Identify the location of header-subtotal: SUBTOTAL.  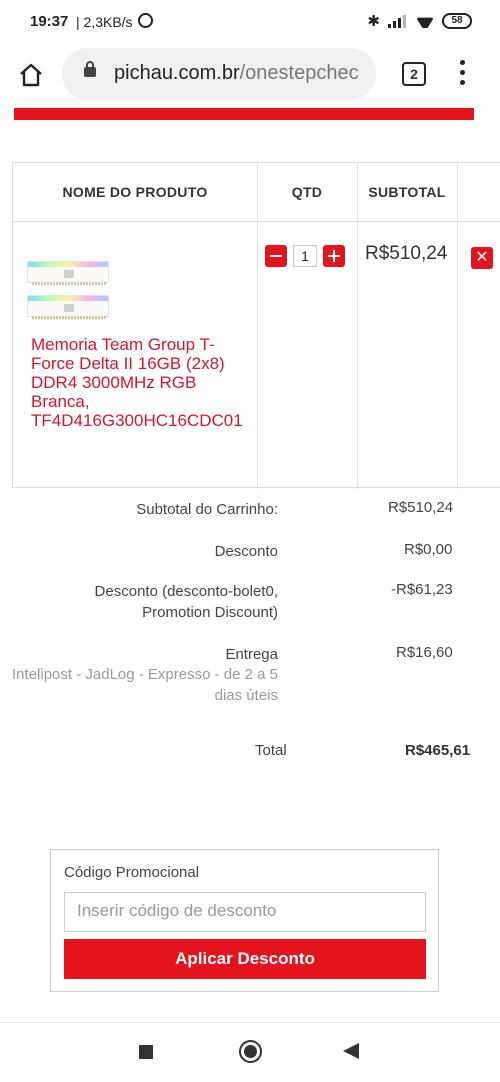
(407, 192).